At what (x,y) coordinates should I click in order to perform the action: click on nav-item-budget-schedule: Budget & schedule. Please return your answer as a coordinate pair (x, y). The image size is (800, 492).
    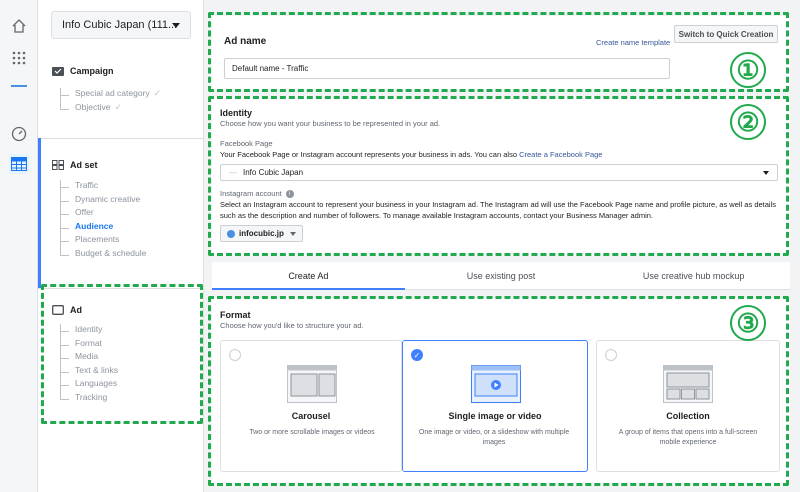
    Looking at the image, I should click on (103, 254).